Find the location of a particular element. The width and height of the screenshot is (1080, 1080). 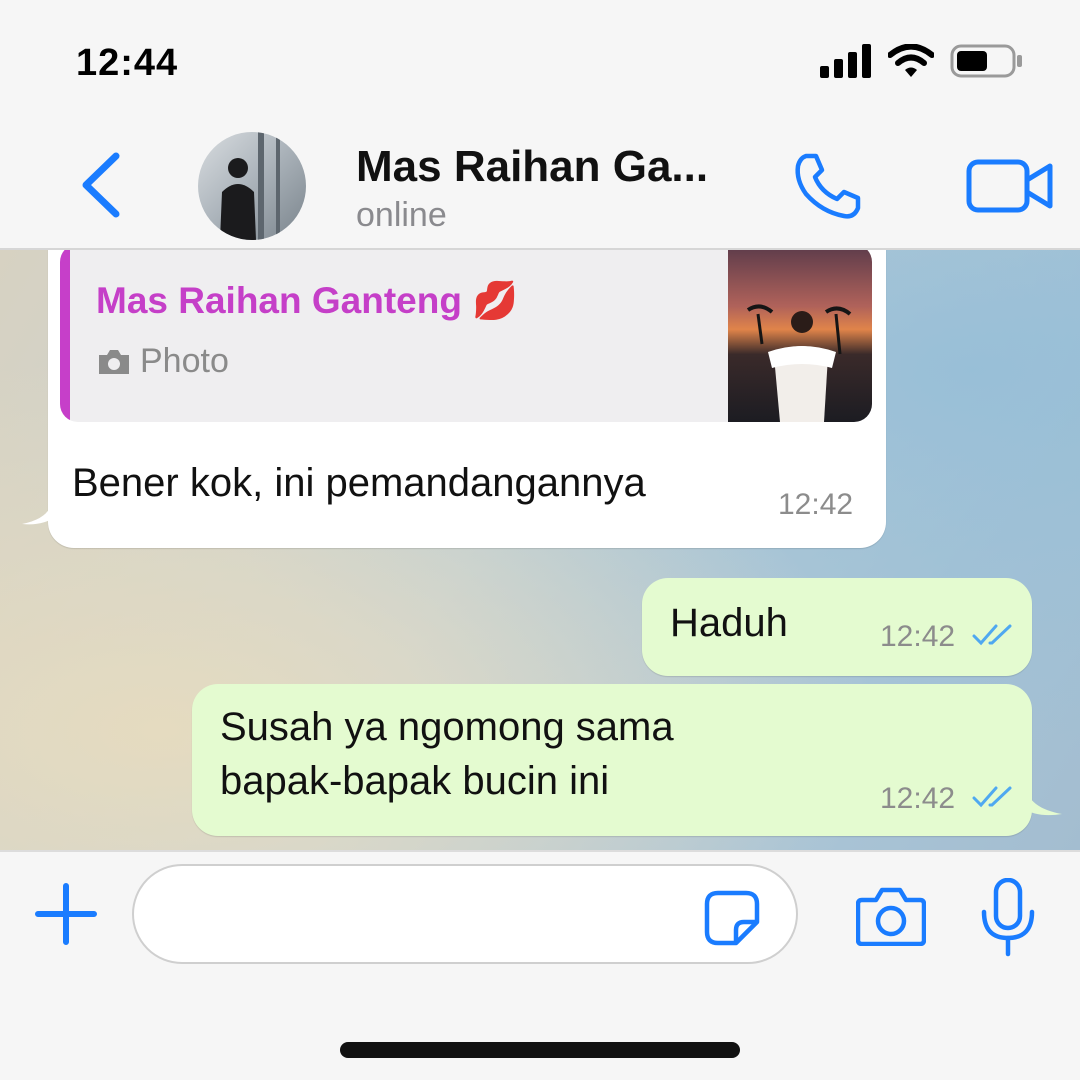

video-camera-icon is located at coordinates (1009, 186).